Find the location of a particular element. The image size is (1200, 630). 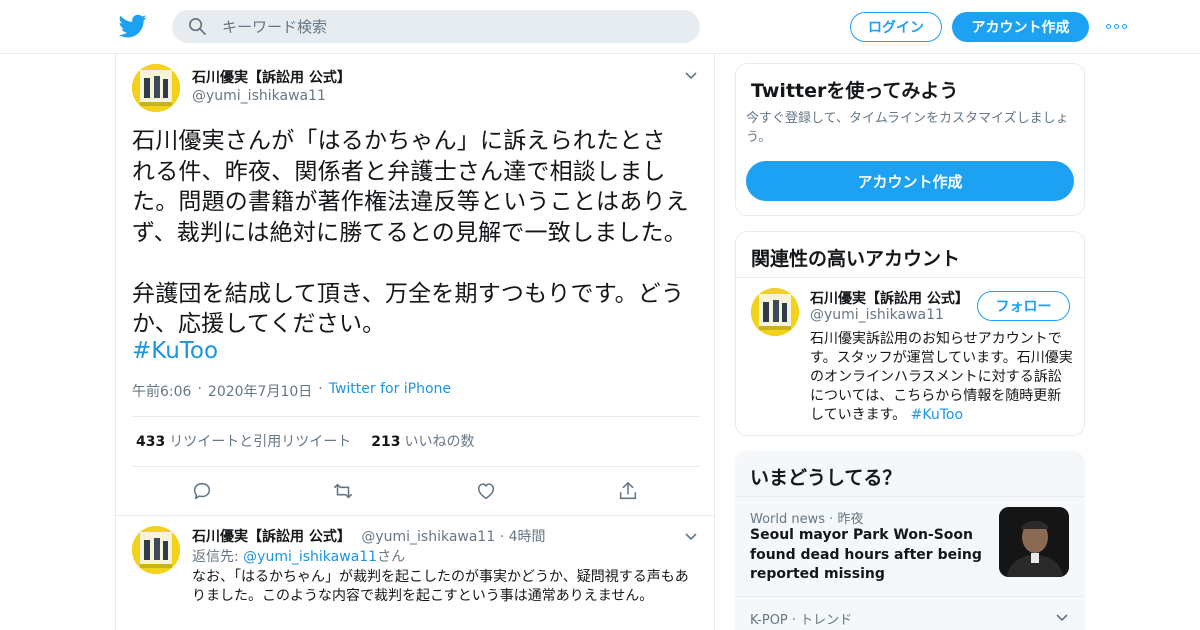

likes-count: 213 is located at coordinates (386, 442).